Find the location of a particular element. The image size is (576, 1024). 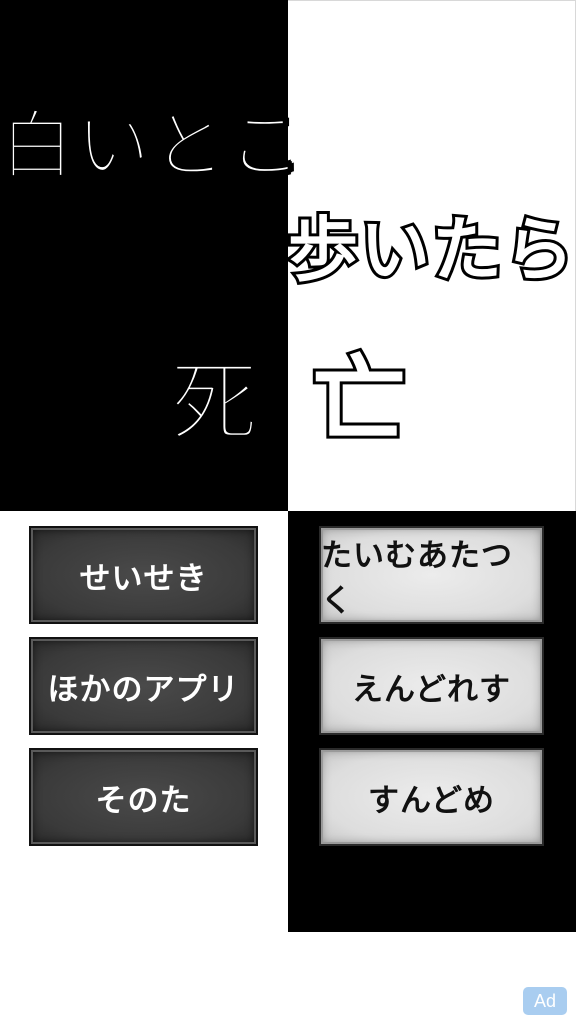

records-button: せいせき is located at coordinates (143, 575).